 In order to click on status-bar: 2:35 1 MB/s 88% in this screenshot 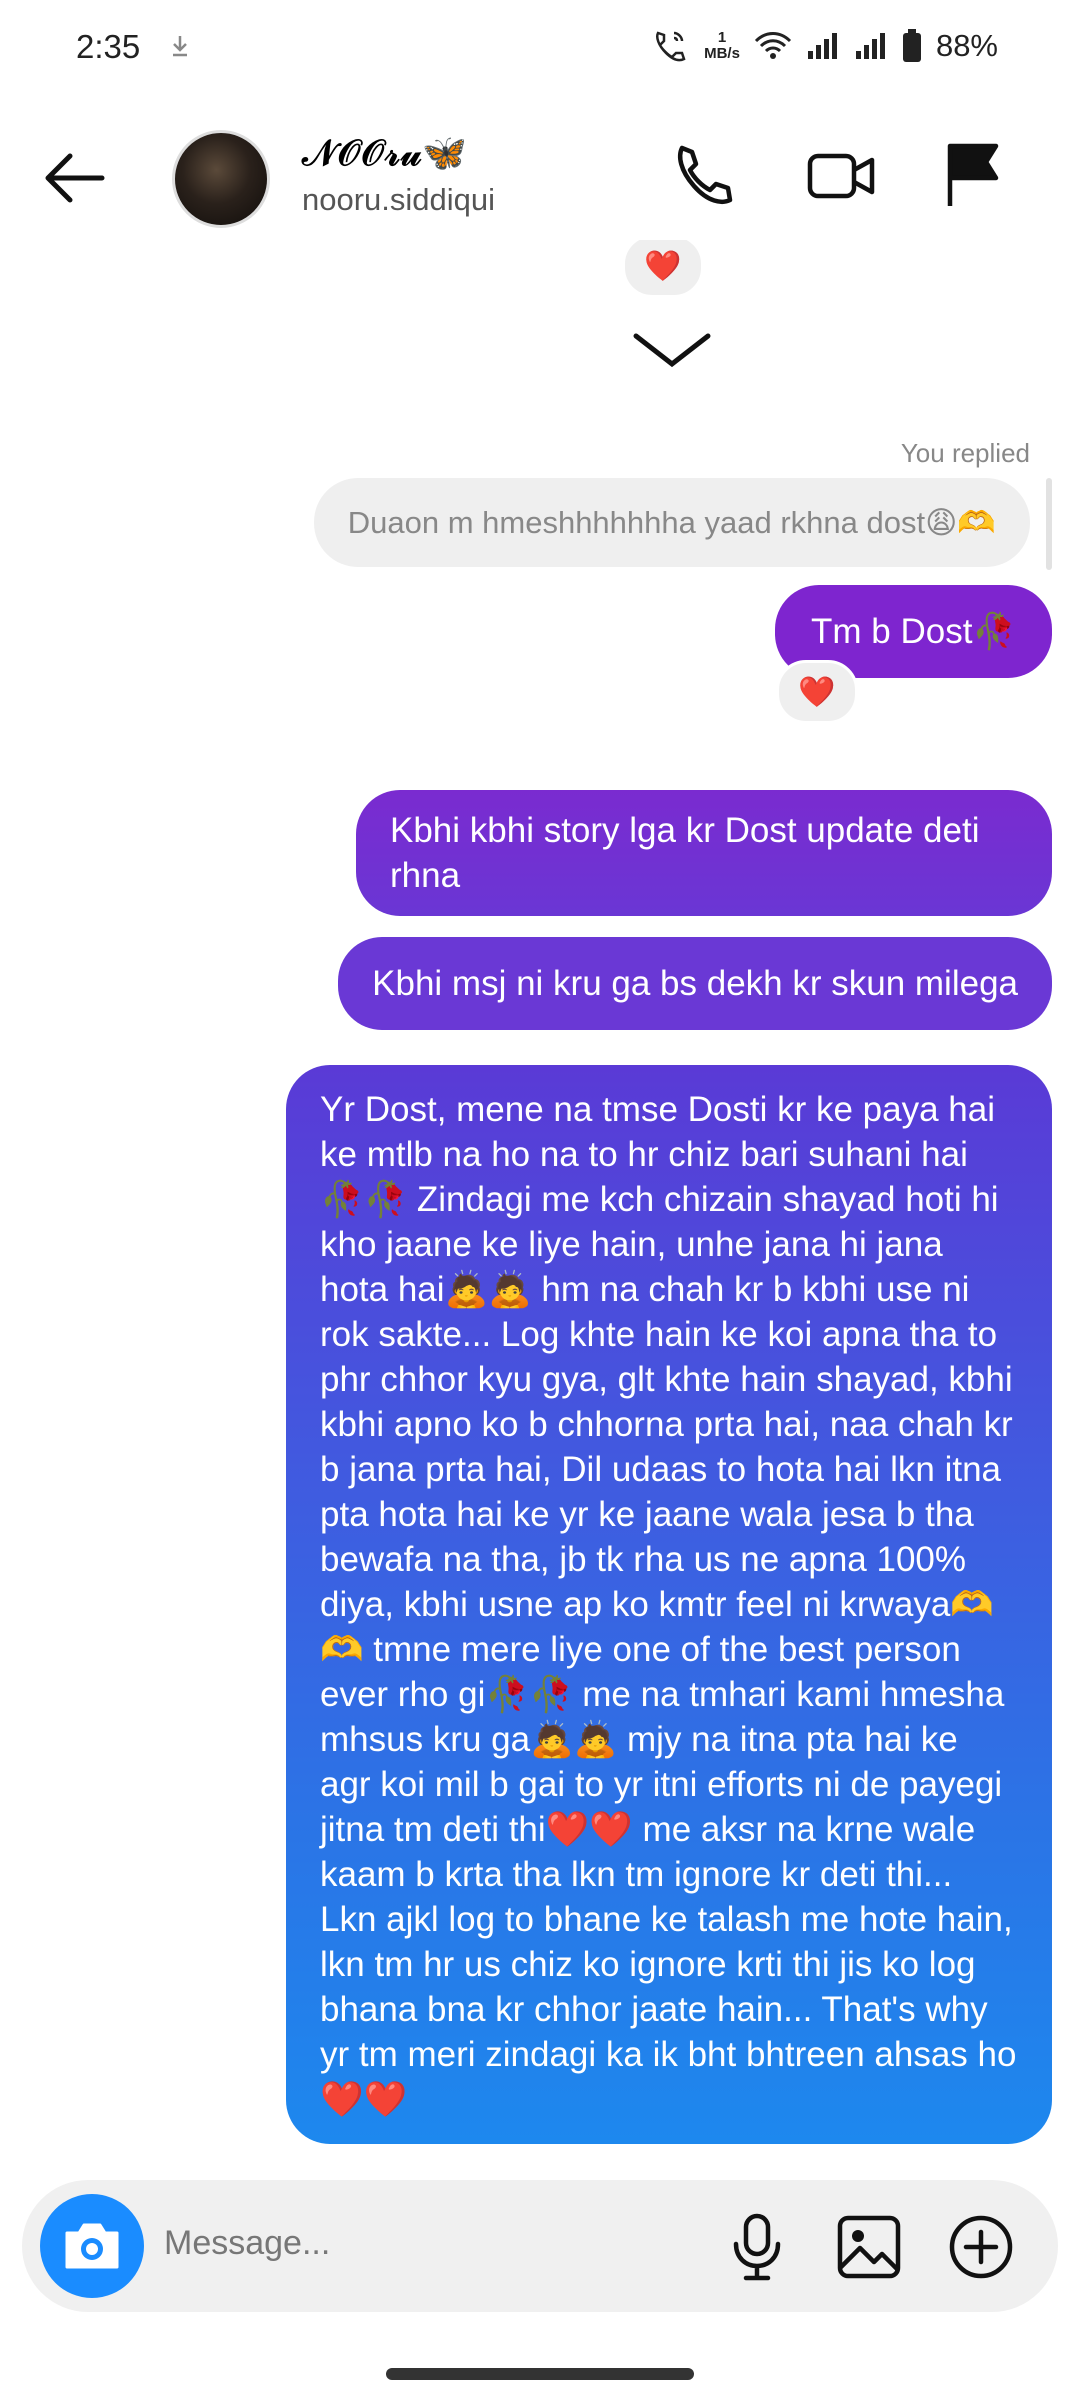, I will do `click(540, 48)`.